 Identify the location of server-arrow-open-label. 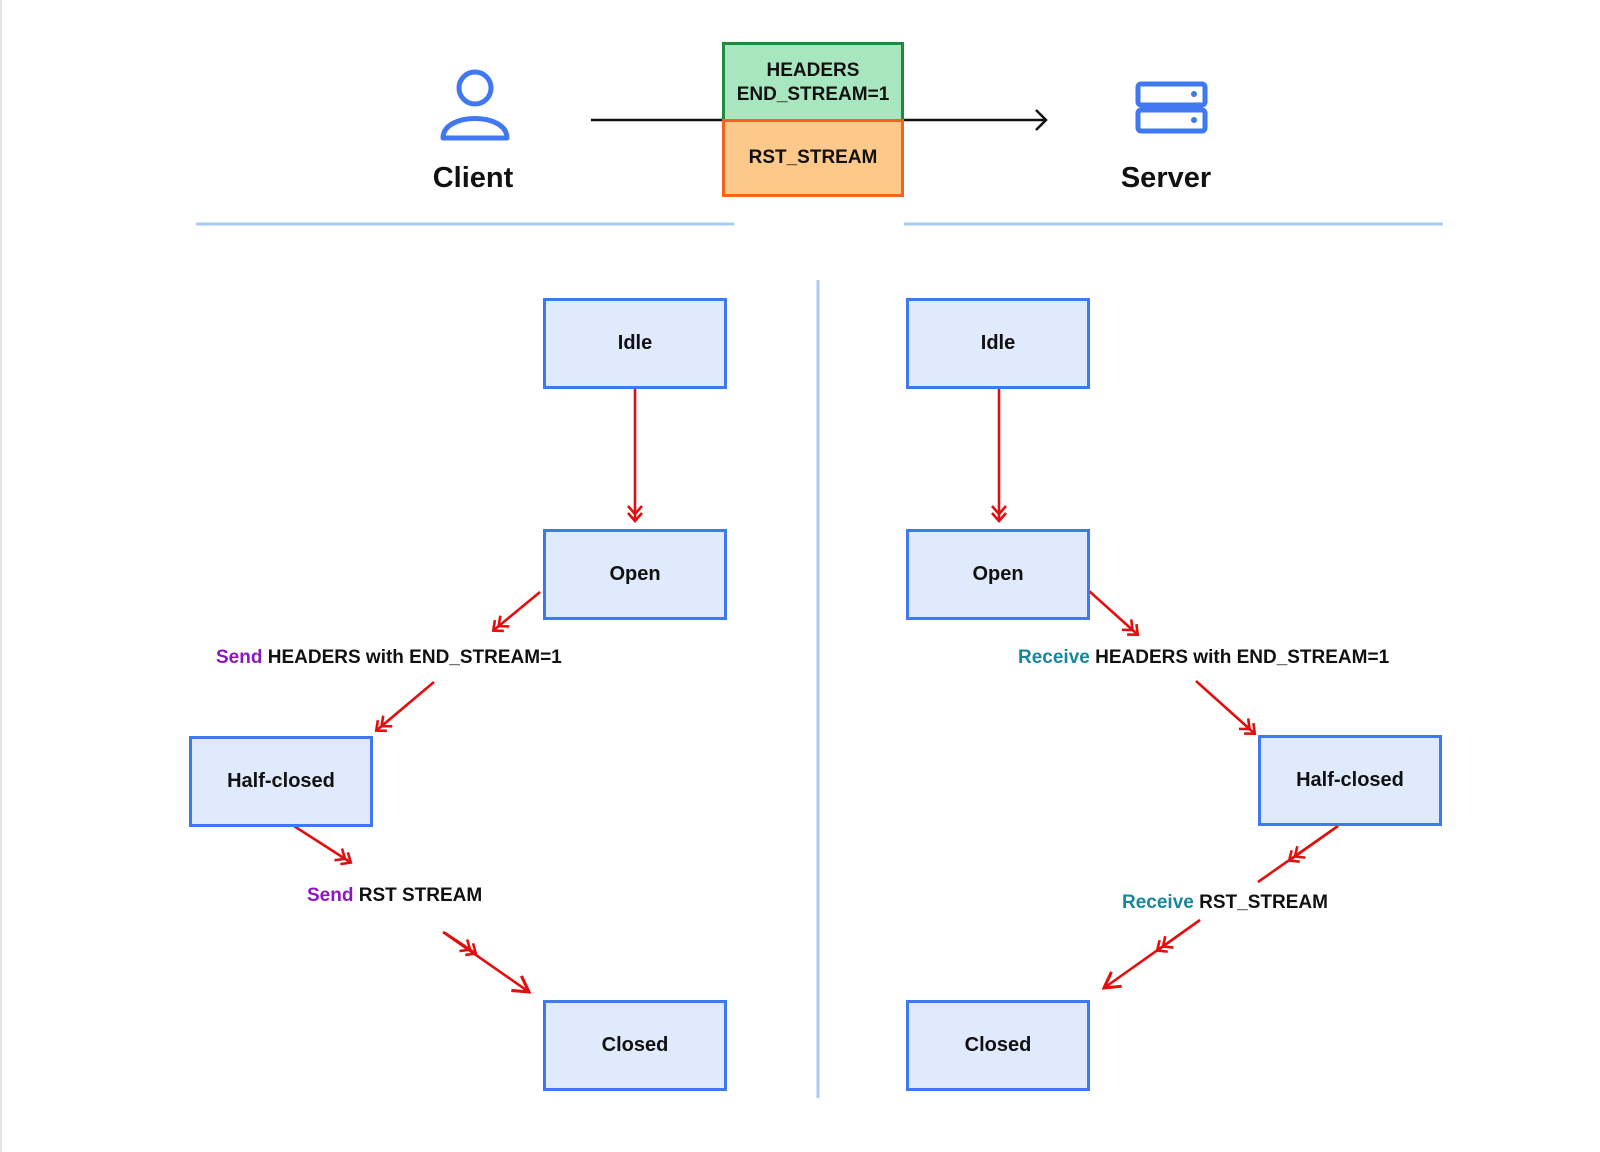
(1113, 612).